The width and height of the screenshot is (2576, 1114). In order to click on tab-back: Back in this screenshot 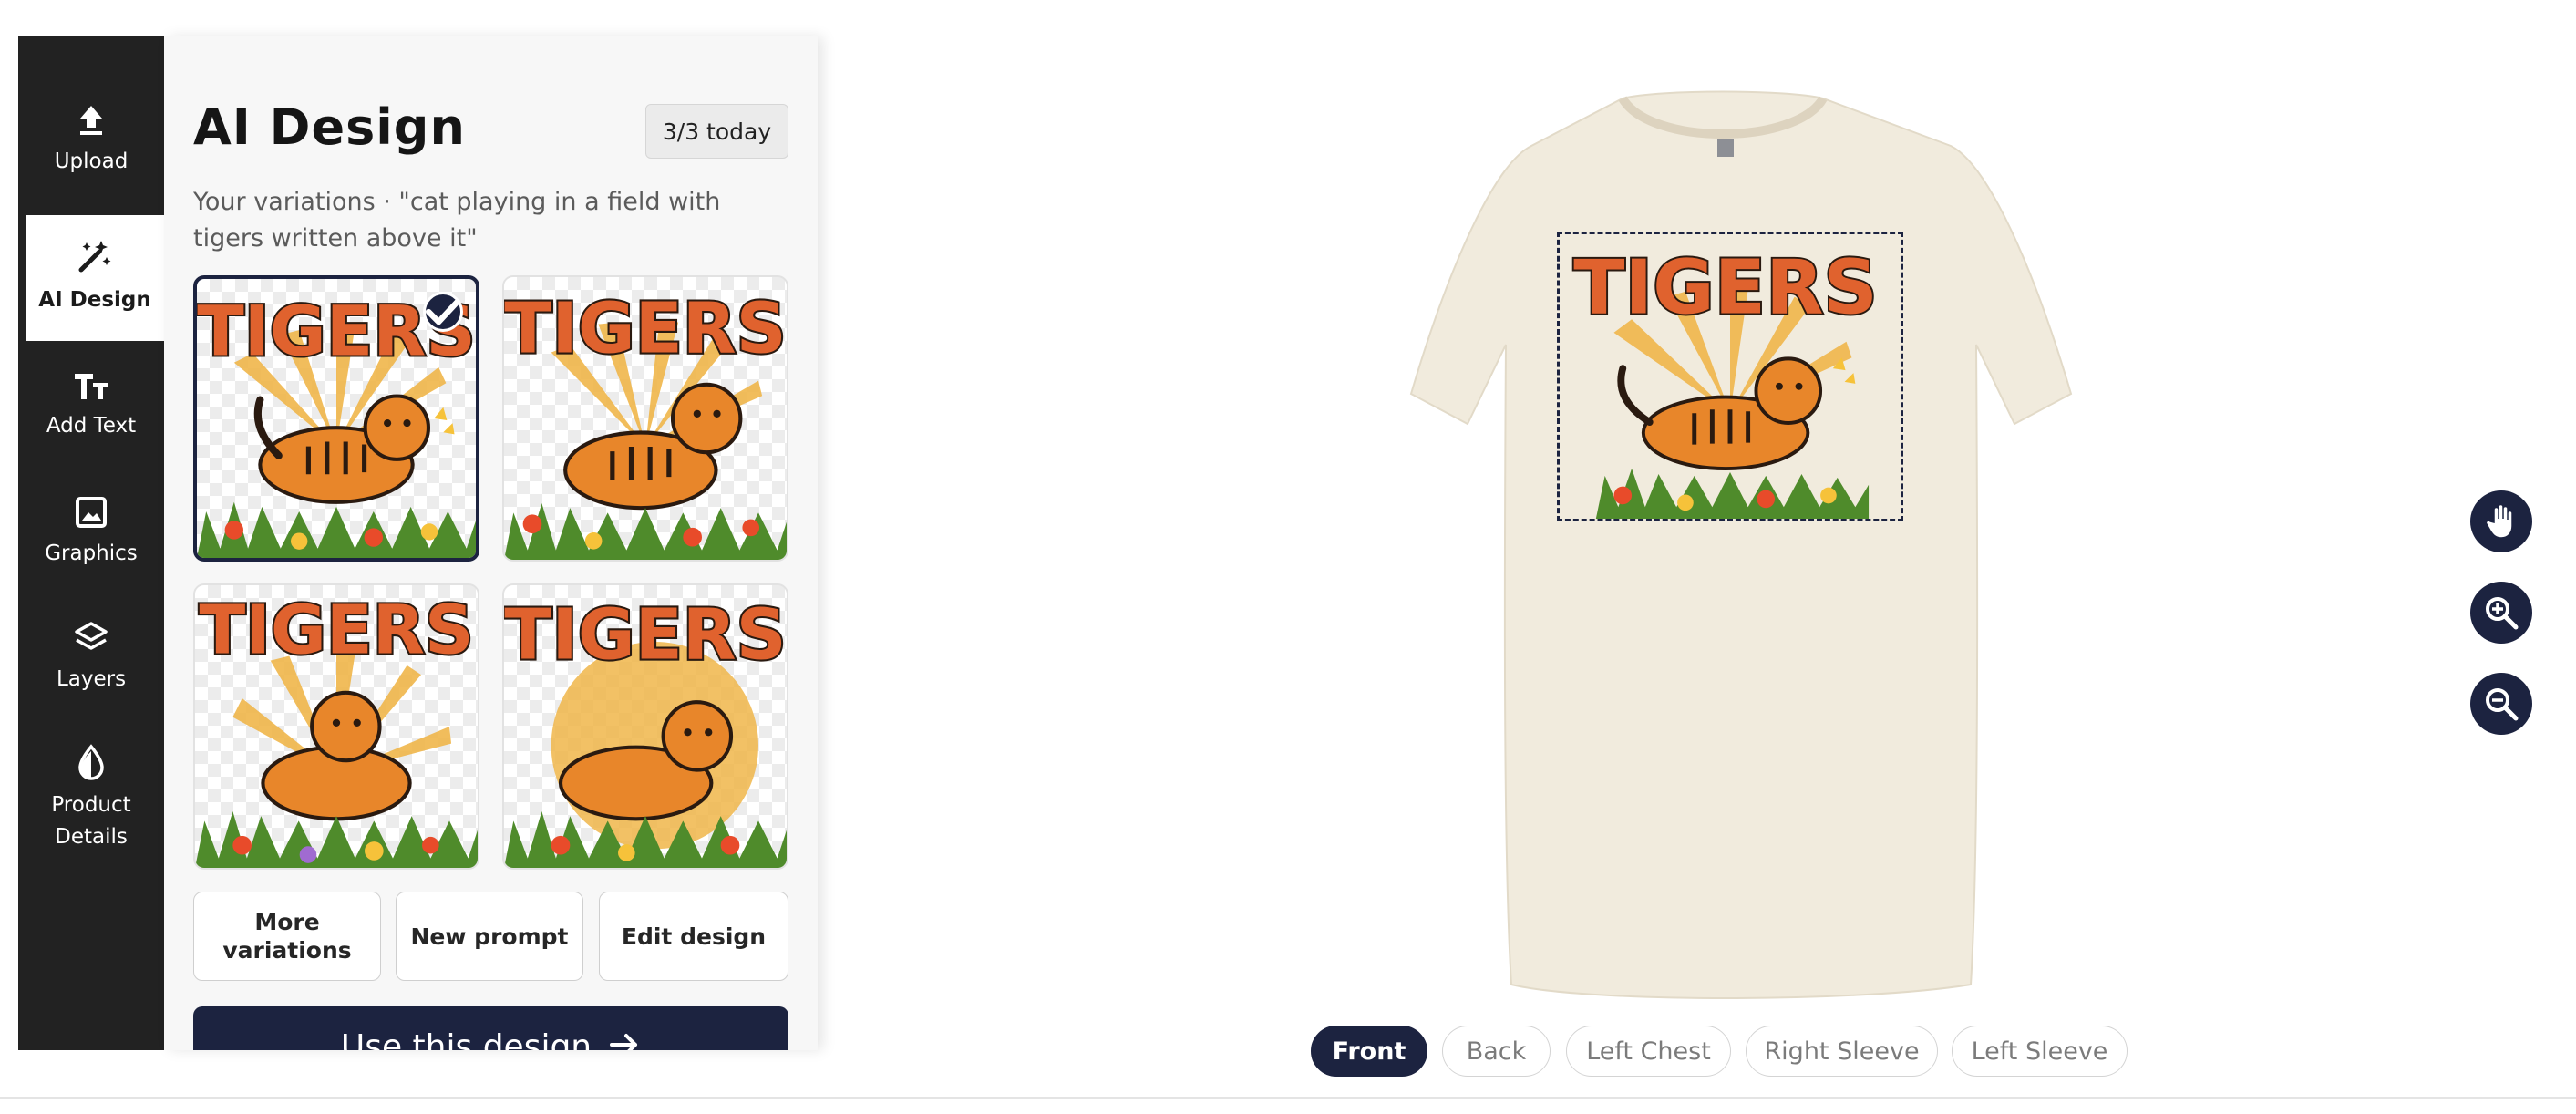, I will do `click(1496, 1051)`.